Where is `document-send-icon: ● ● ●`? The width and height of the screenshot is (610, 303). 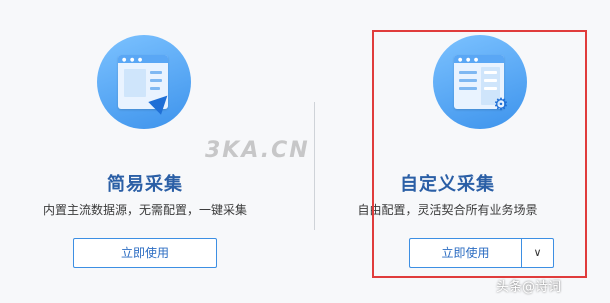 document-send-icon: ● ● ● is located at coordinates (144, 82).